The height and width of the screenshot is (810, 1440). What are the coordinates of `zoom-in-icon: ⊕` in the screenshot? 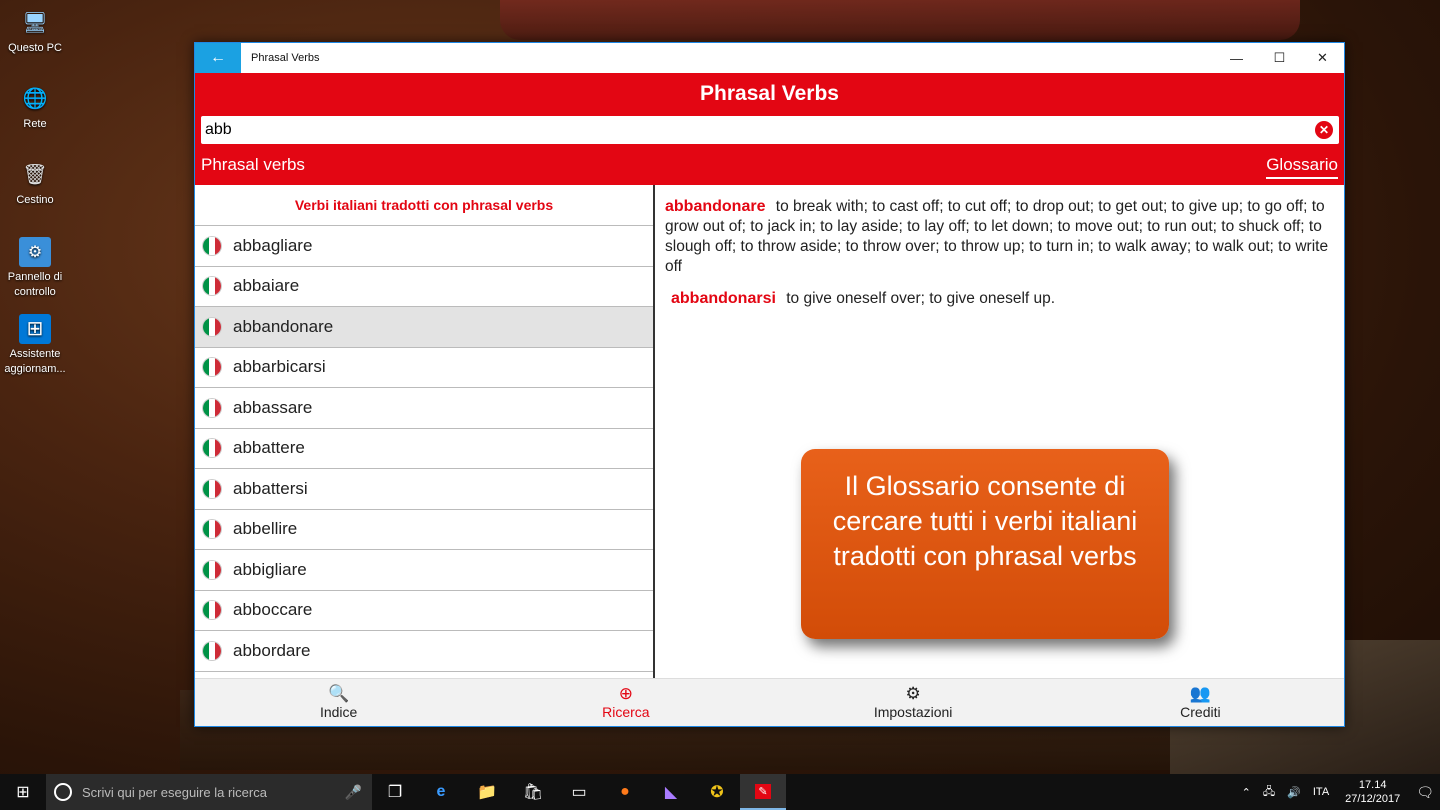 It's located at (625, 693).